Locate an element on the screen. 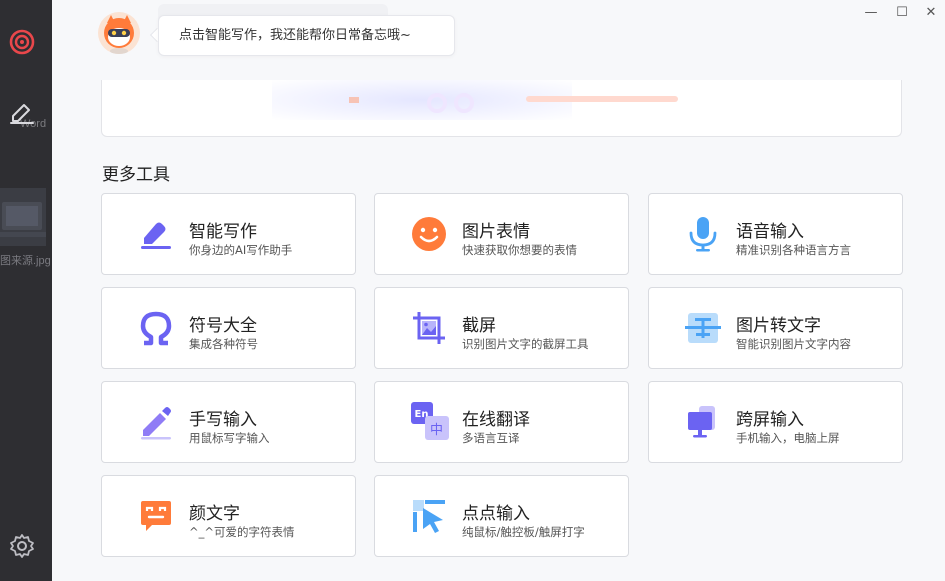 The width and height of the screenshot is (945, 581). tool-desc: 智能识别图片文字内容 is located at coordinates (793, 344).